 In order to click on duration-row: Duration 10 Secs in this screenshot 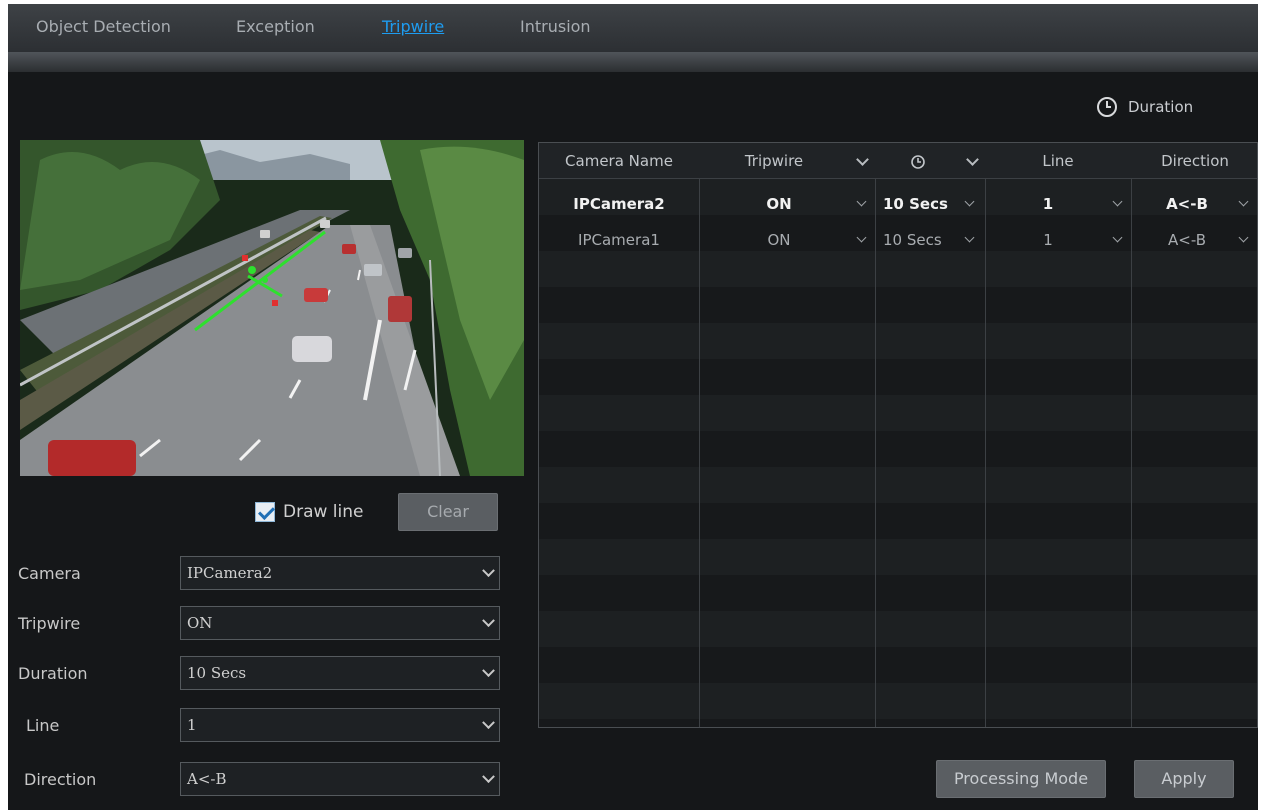, I will do `click(259, 673)`.